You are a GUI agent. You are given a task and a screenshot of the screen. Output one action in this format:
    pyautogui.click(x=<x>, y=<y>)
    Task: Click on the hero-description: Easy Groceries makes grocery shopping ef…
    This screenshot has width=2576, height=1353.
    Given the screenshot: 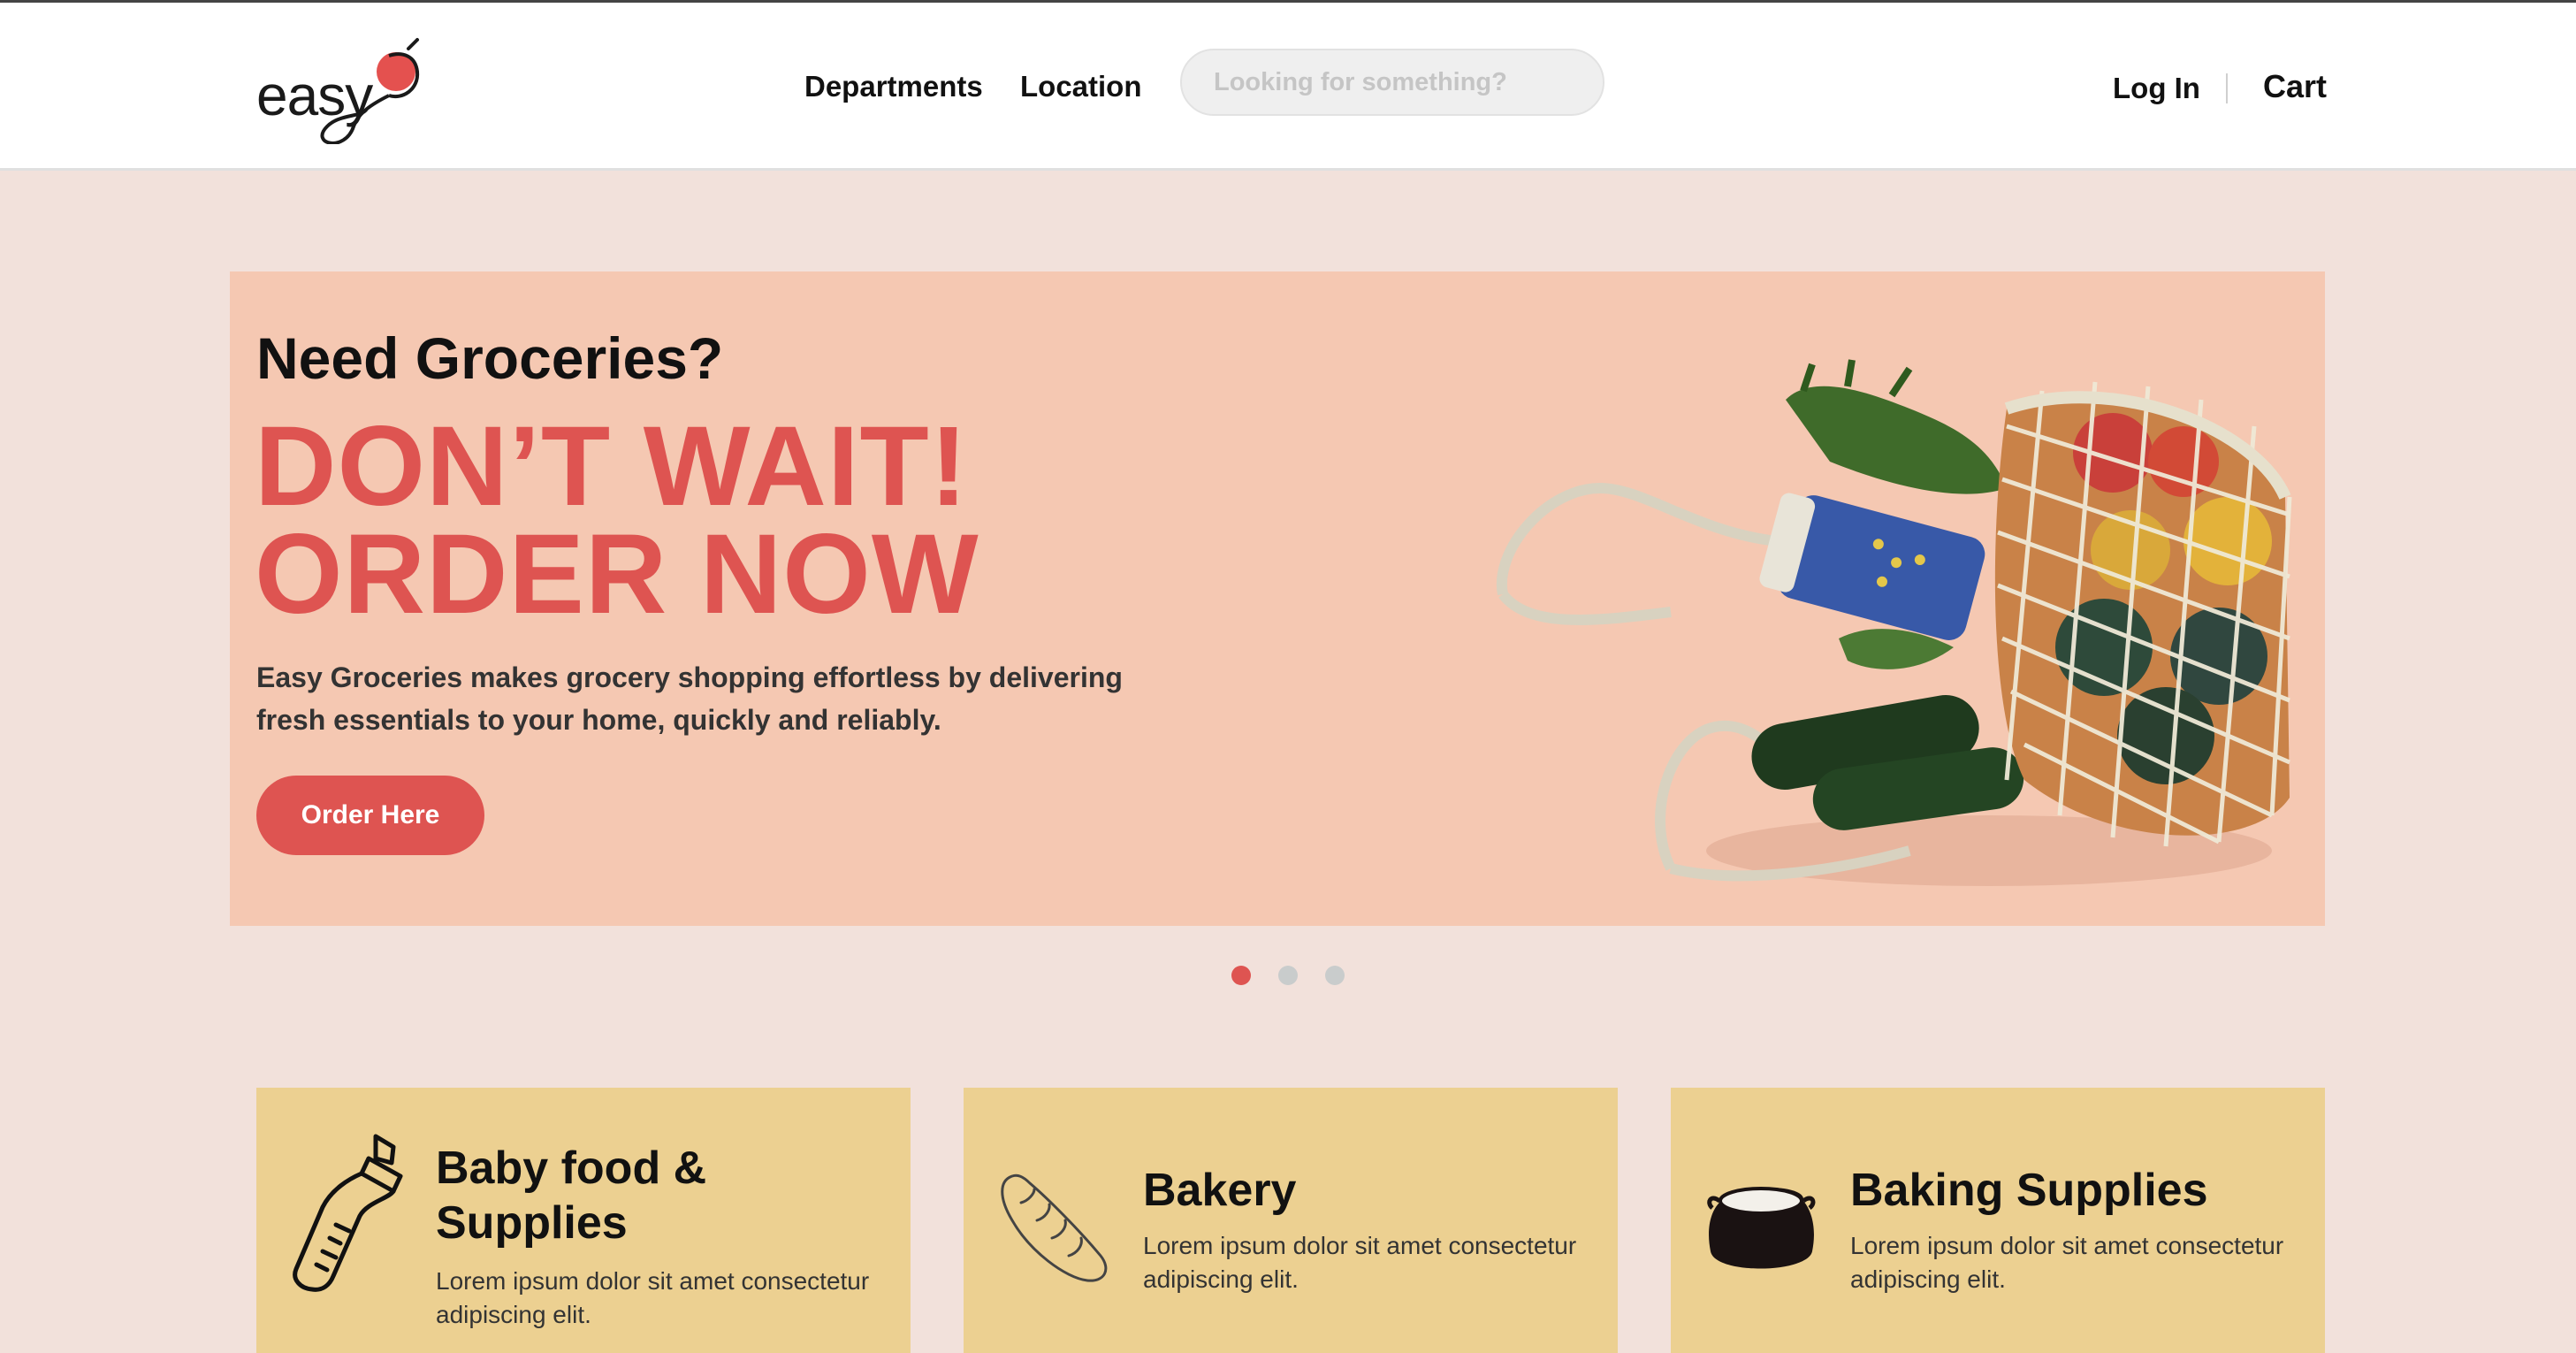 What is the action you would take?
    pyautogui.click(x=689, y=698)
    